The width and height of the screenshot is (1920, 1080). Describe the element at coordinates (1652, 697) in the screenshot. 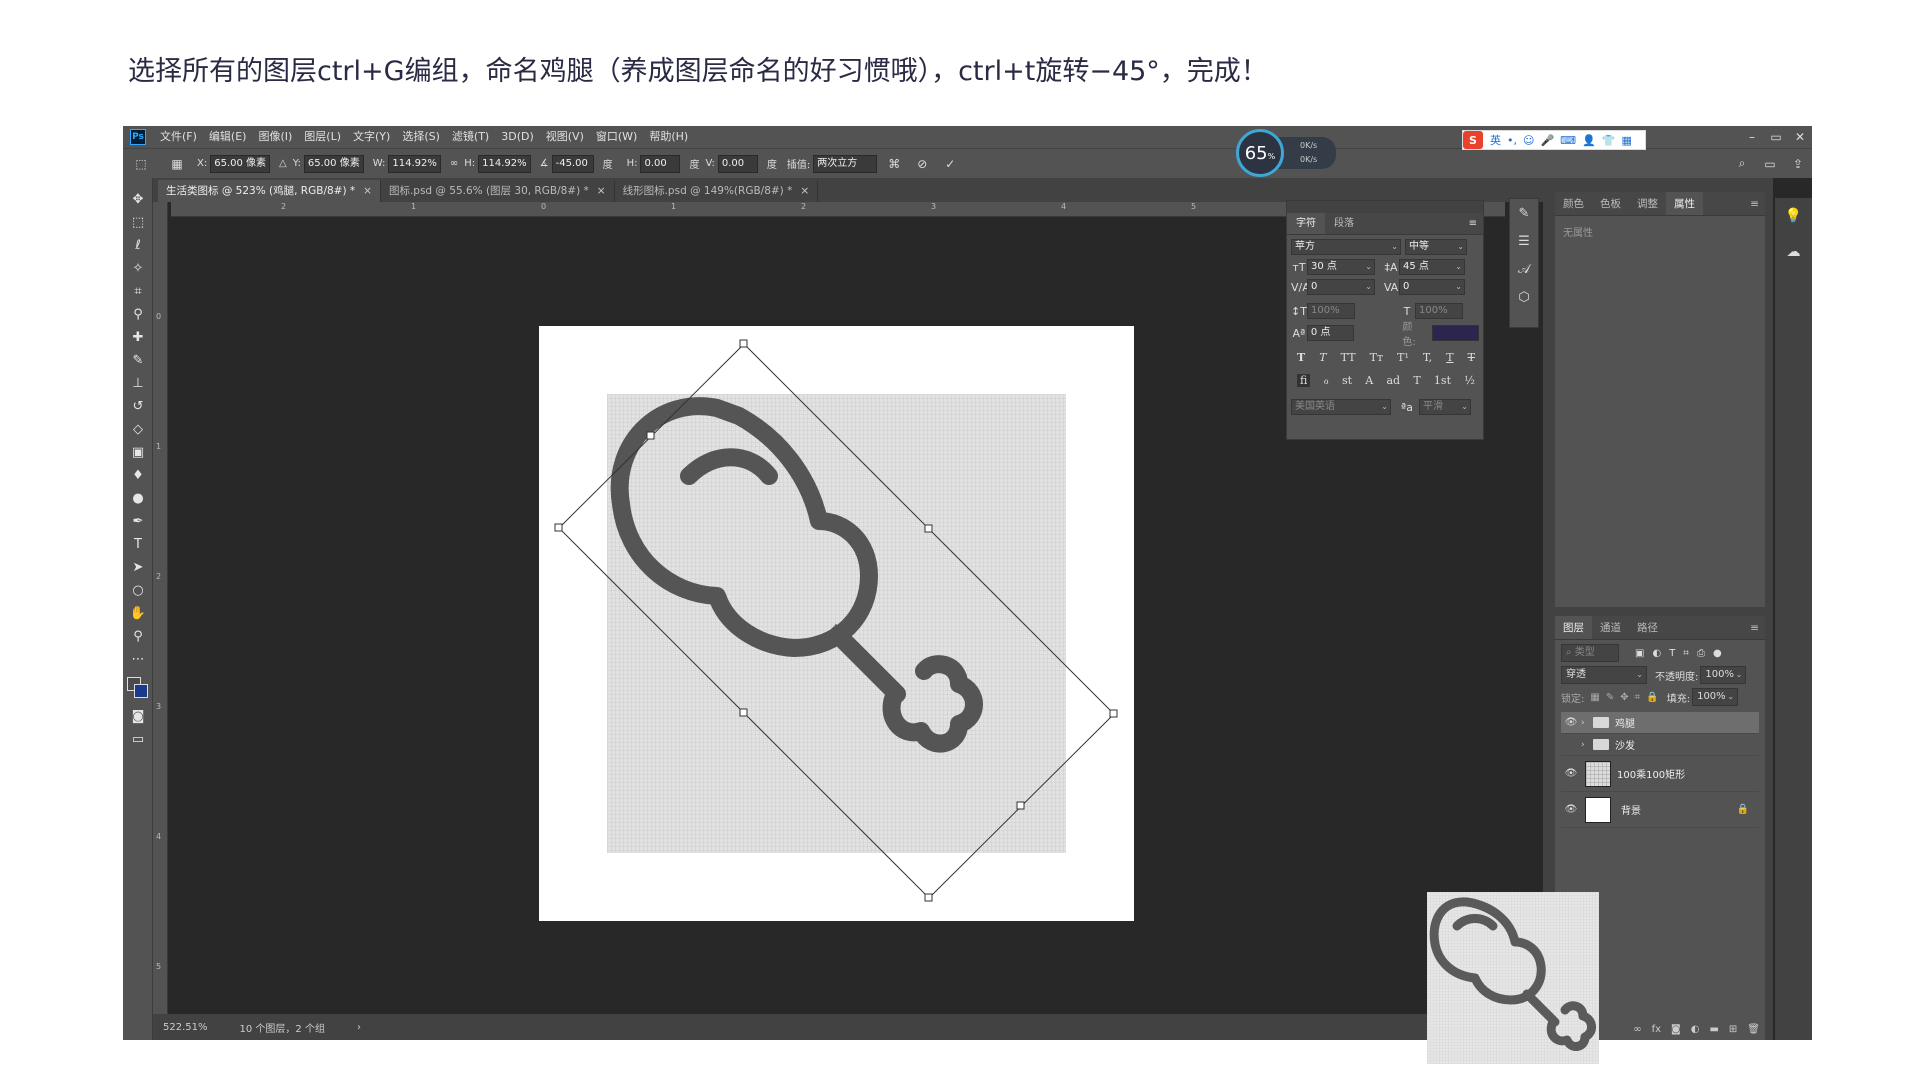

I see `lock-all-icon: 🔒` at that location.